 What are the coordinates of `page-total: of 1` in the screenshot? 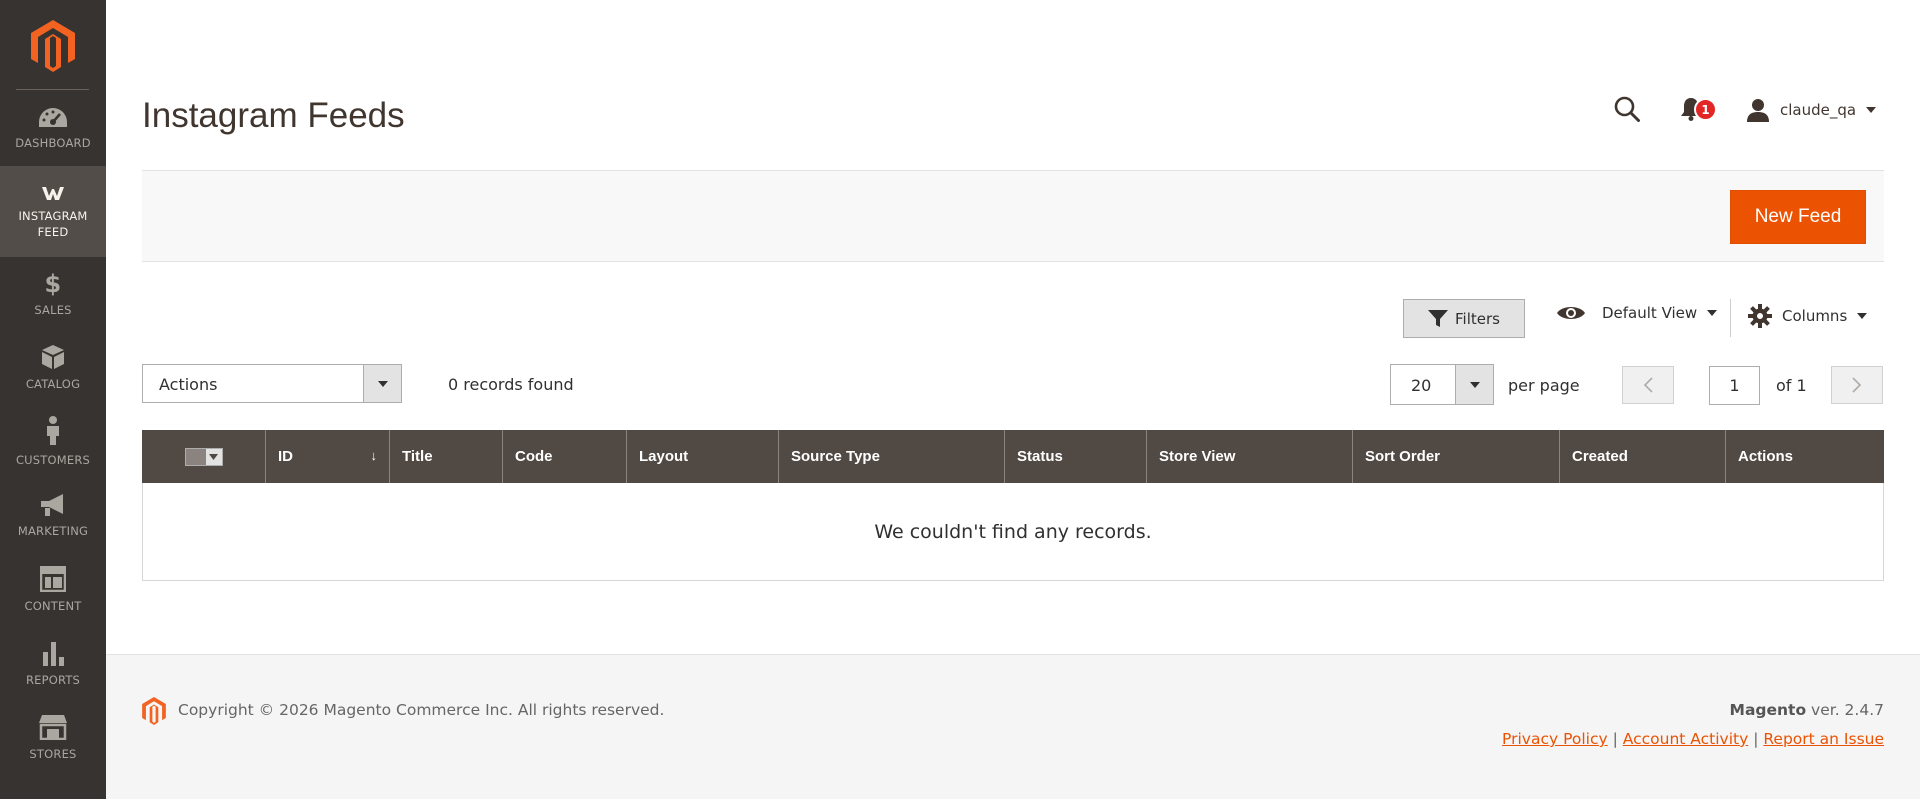 It's located at (1791, 385).